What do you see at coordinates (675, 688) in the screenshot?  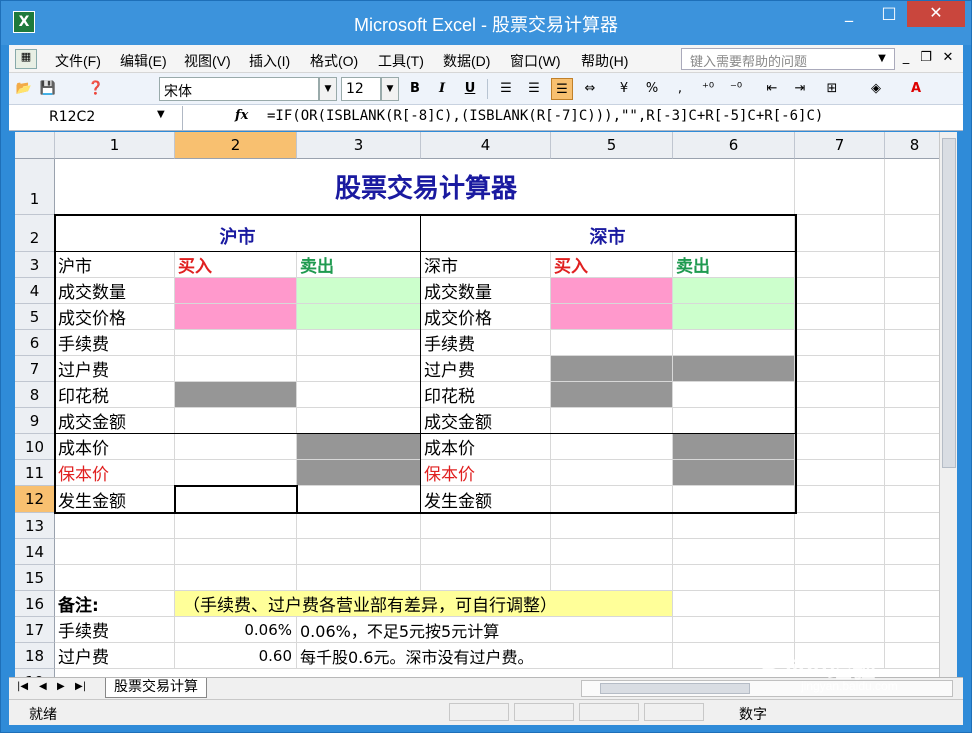 I see `horizontal-scroll-thumb` at bounding box center [675, 688].